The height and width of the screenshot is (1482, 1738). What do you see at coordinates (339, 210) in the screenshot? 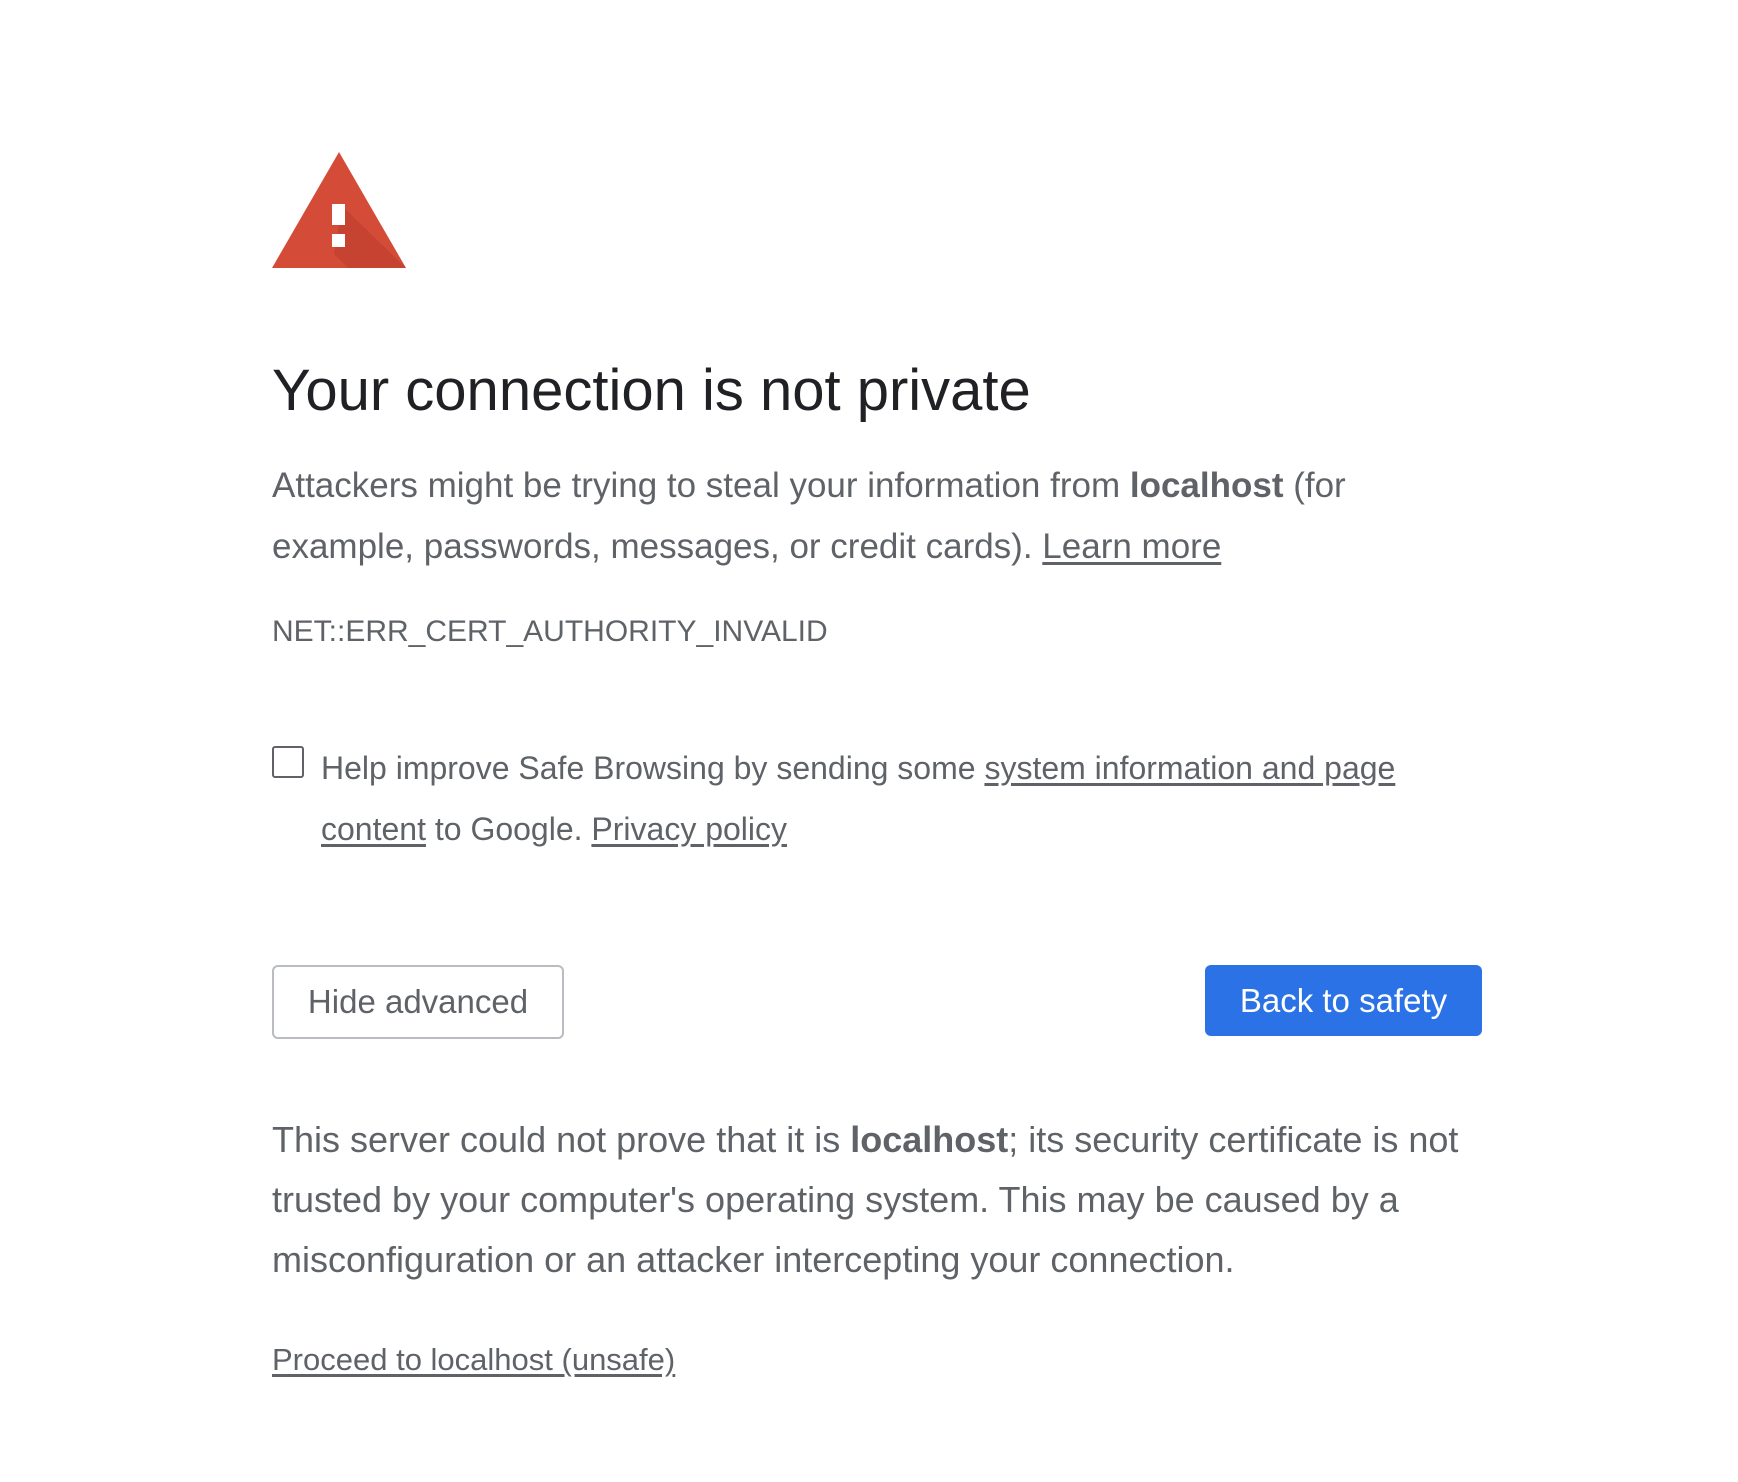
I see `warning-triangle-icon` at bounding box center [339, 210].